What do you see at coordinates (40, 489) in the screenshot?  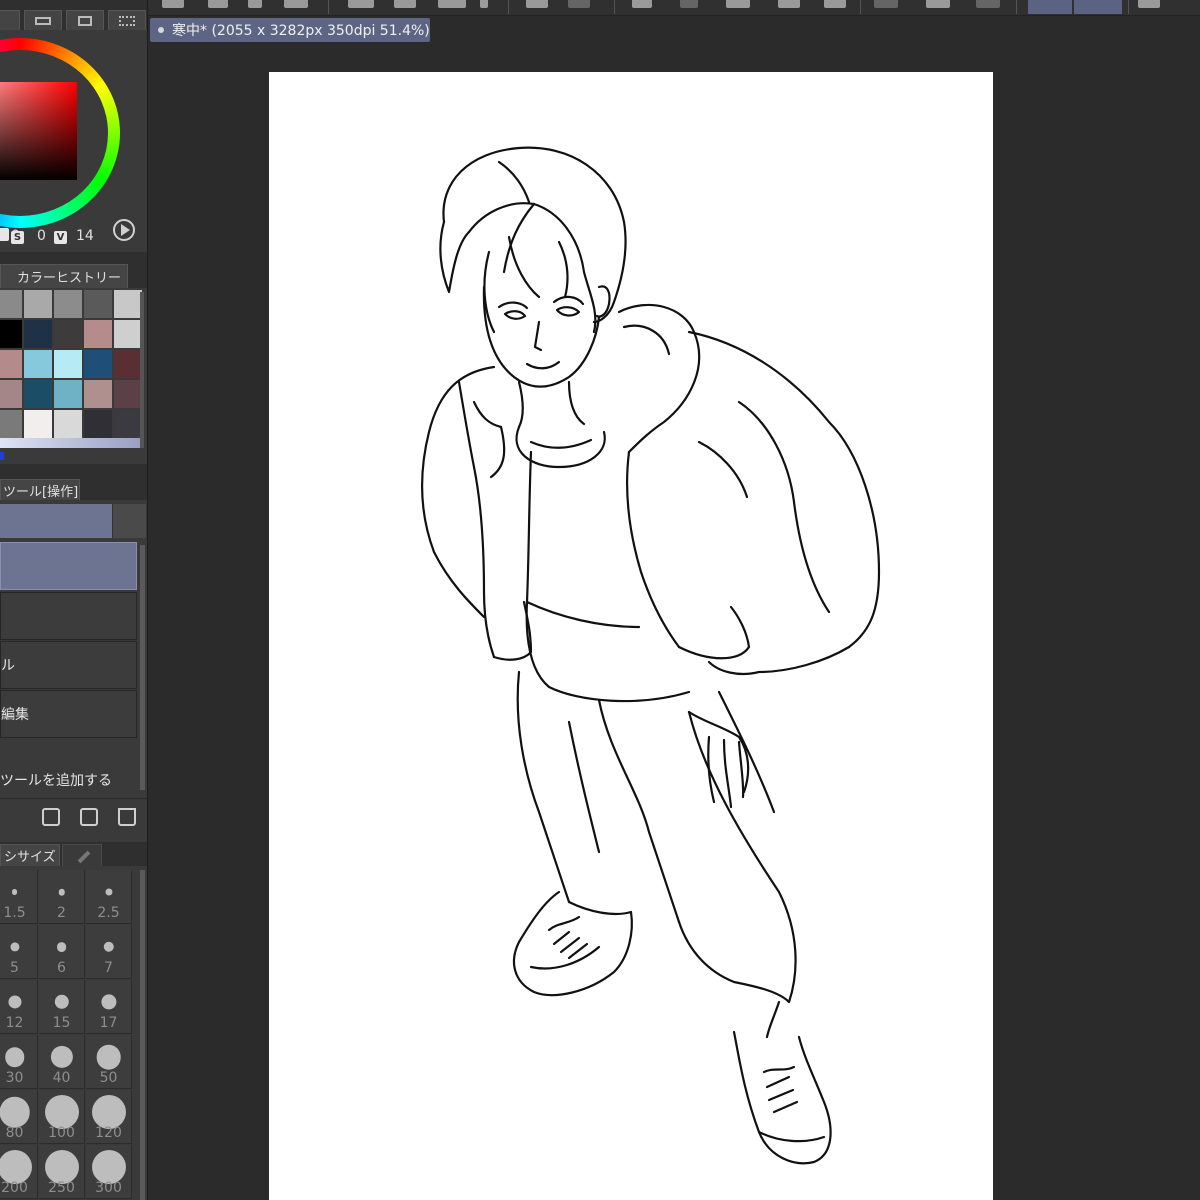 I see `tab-sub-tool: ツール[操作]` at bounding box center [40, 489].